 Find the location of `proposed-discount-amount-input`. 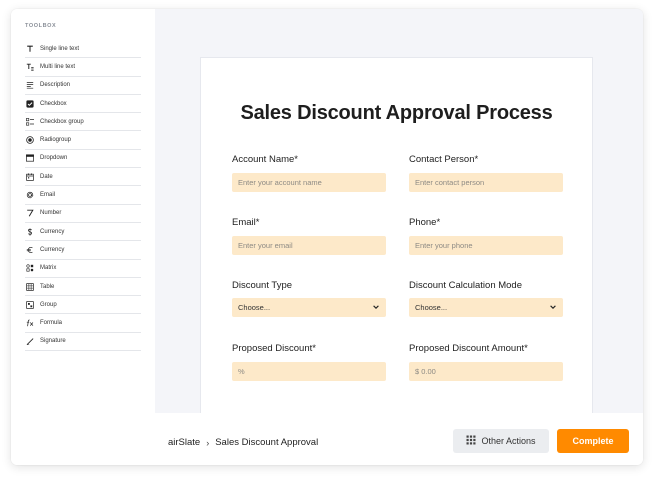

proposed-discount-amount-input is located at coordinates (486, 371).